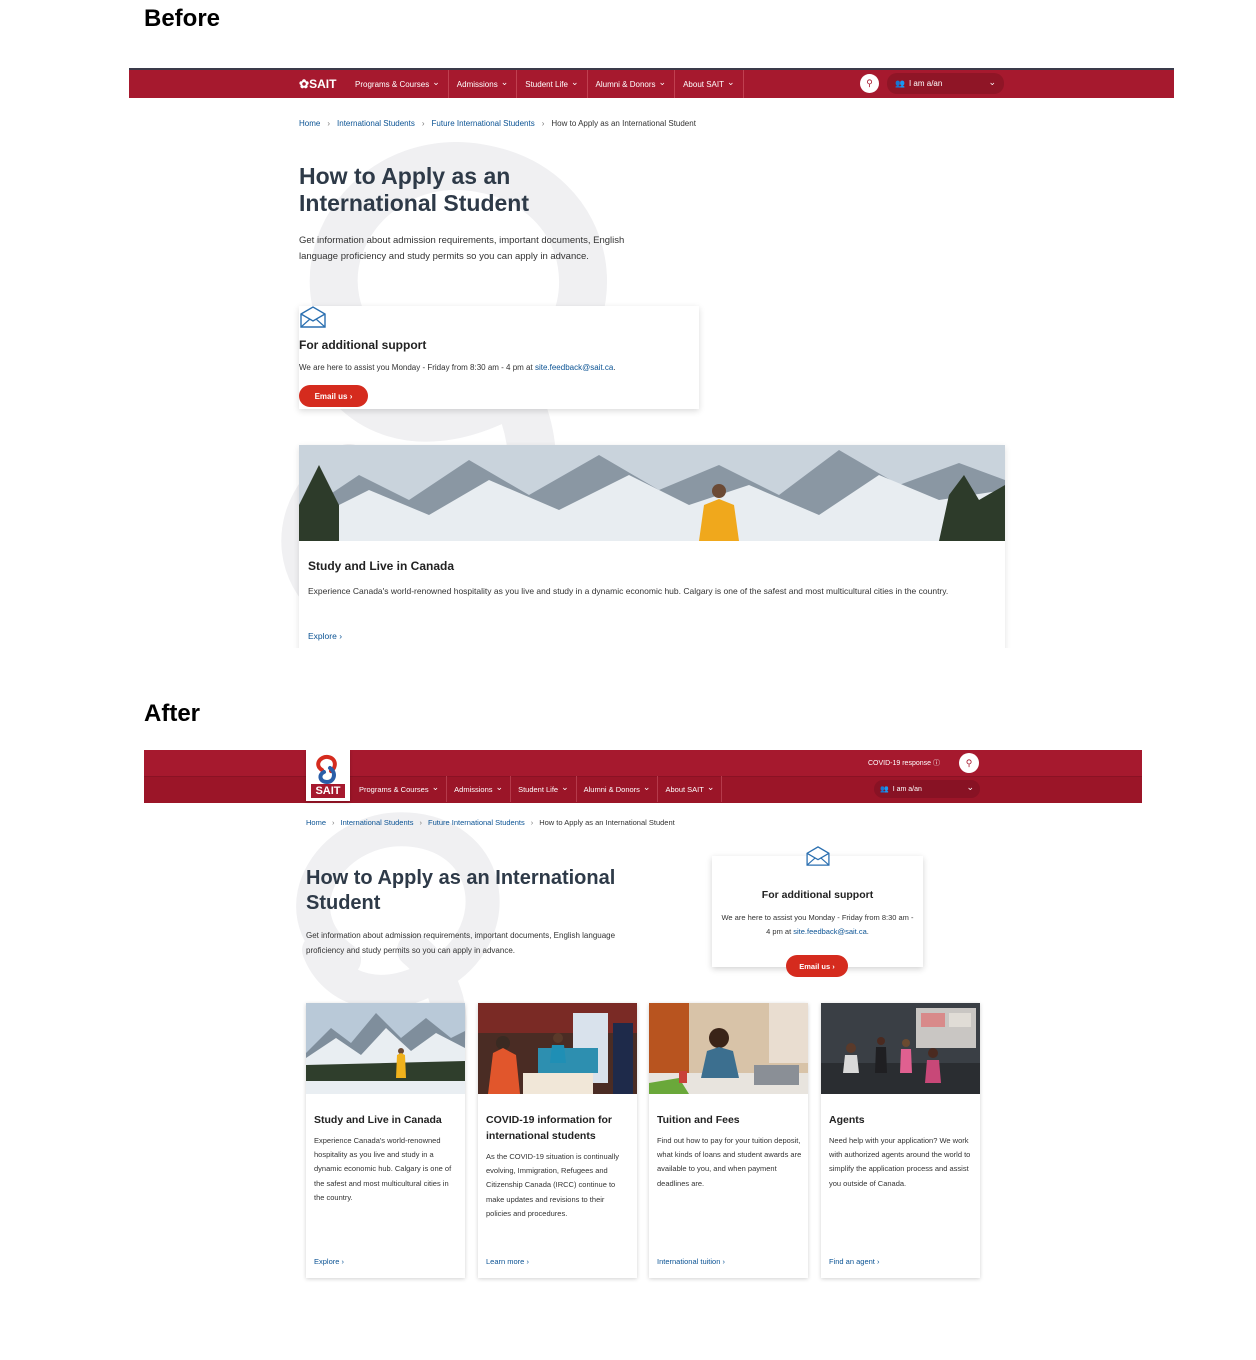 This screenshot has height=1360, width=1256. Describe the element at coordinates (328, 791) in the screenshot. I see `logo-text: SAIT` at that location.